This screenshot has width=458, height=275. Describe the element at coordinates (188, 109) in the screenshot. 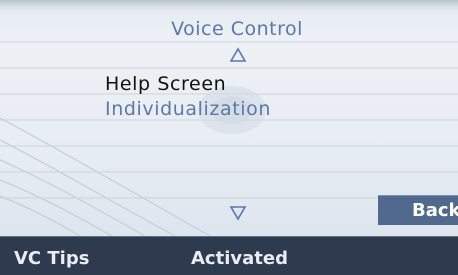

I see `menu-item-individualization: Individualization` at that location.